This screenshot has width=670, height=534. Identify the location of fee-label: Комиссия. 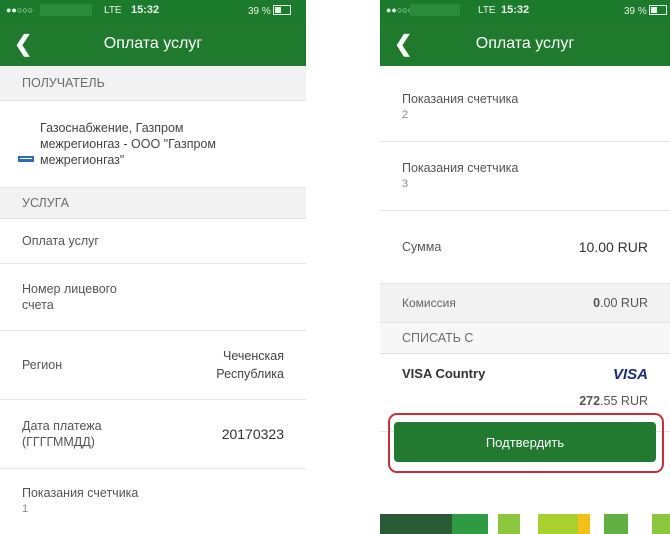
(429, 303).